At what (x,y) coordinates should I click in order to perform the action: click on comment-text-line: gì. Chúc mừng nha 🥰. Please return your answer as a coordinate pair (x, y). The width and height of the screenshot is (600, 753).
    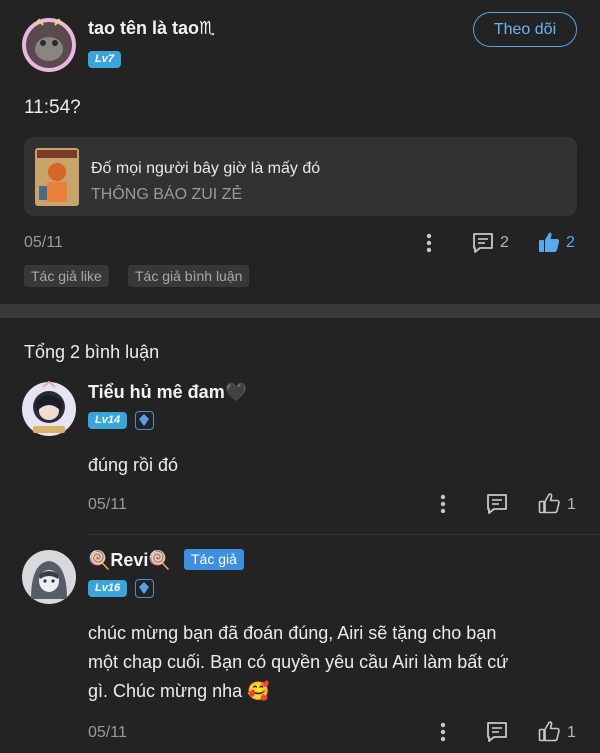
    Looking at the image, I should click on (179, 691).